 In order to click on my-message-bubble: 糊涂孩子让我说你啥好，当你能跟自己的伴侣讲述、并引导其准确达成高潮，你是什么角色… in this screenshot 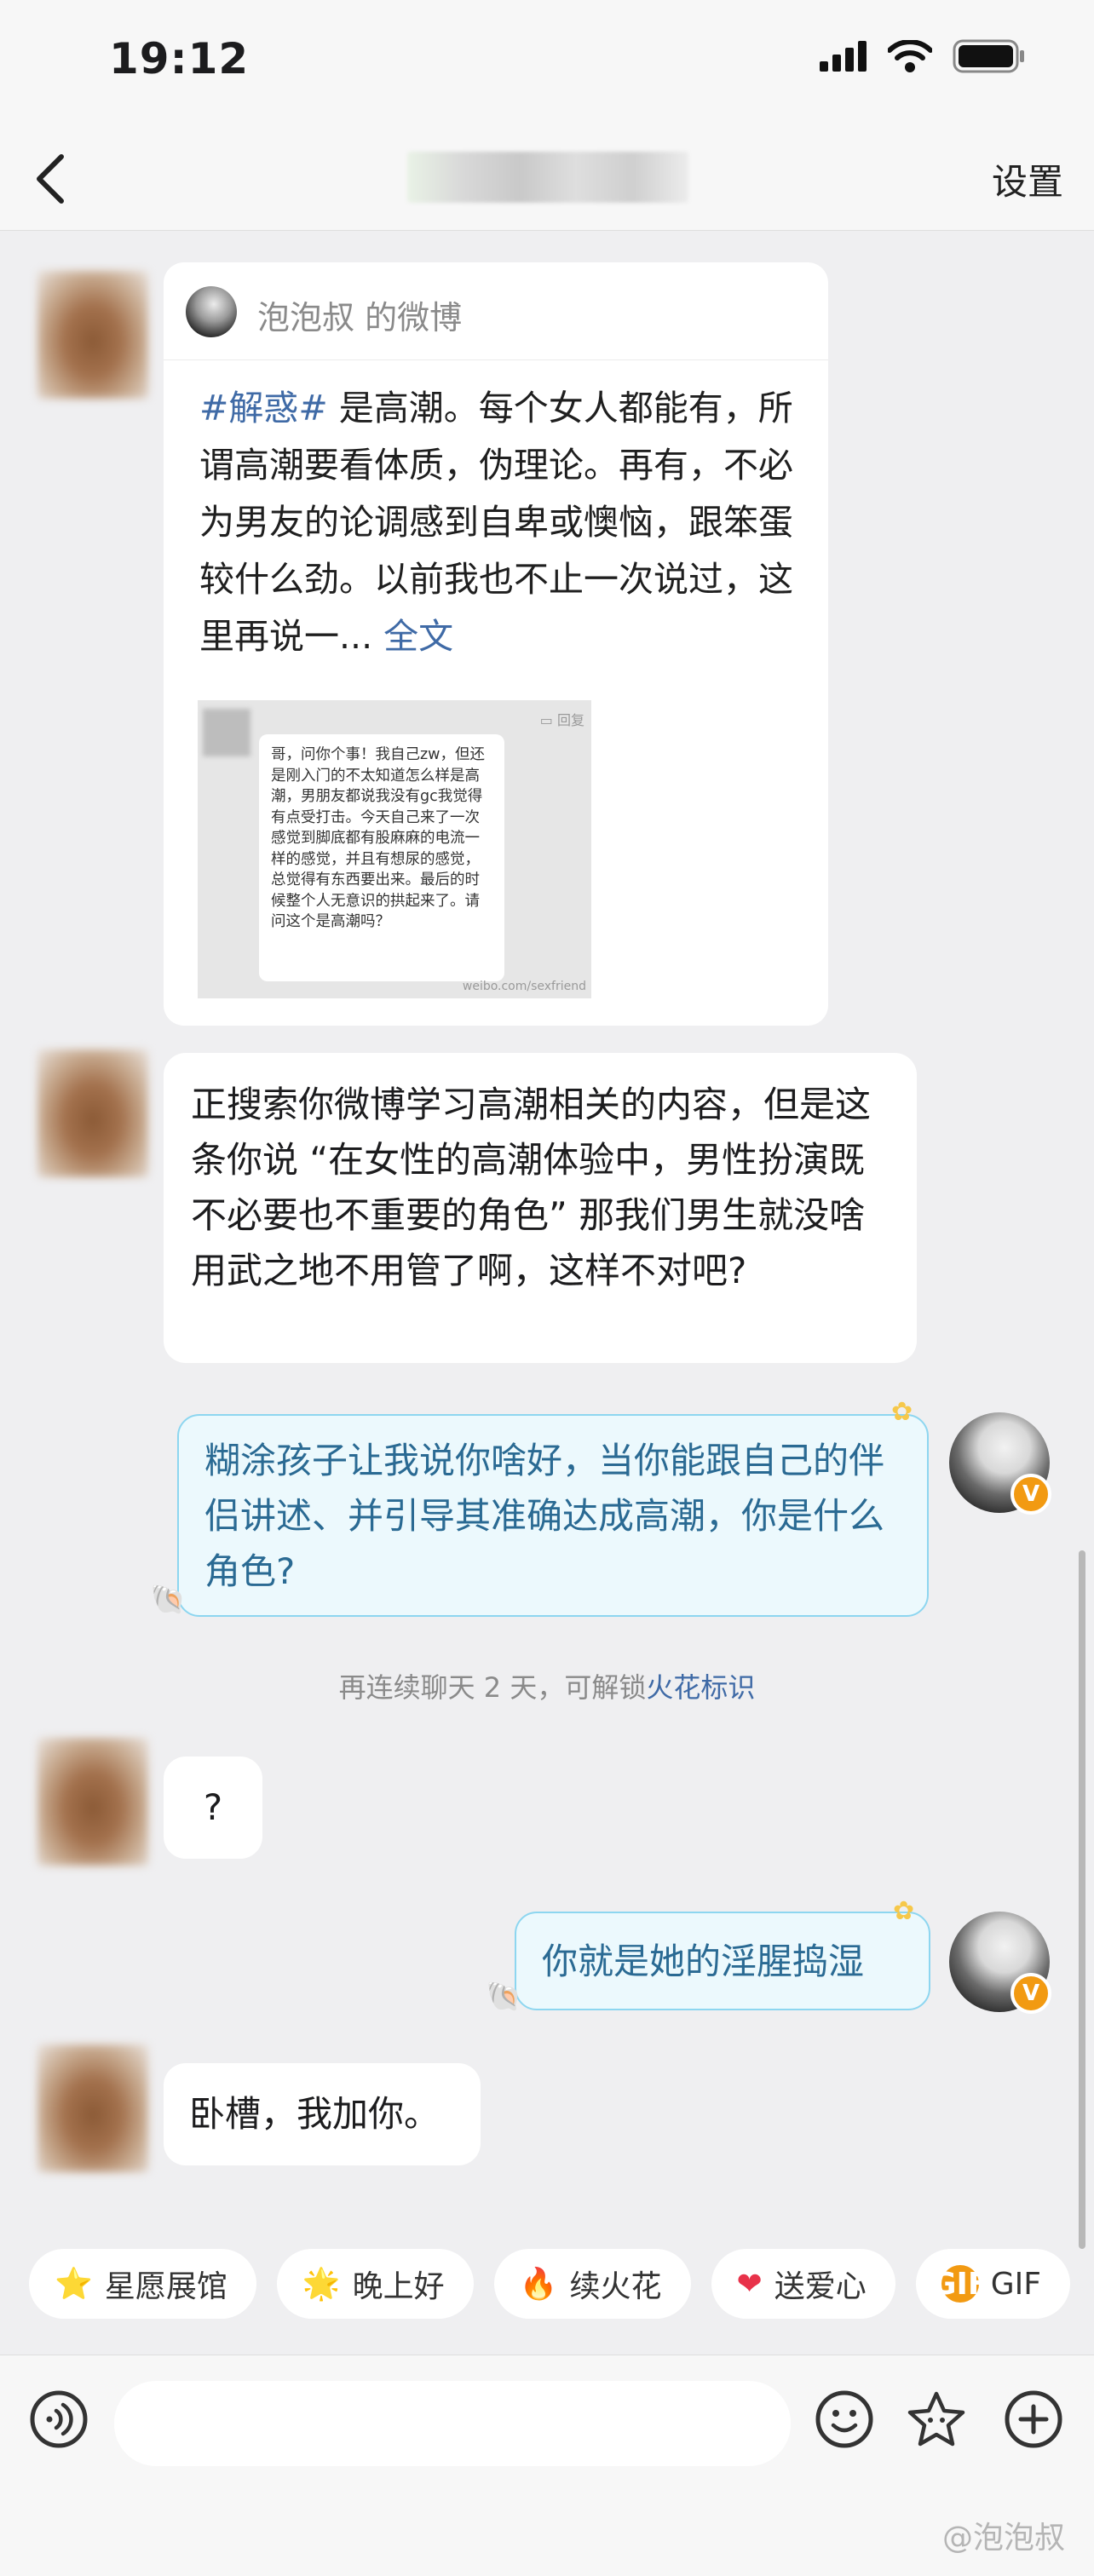, I will do `click(553, 1516)`.